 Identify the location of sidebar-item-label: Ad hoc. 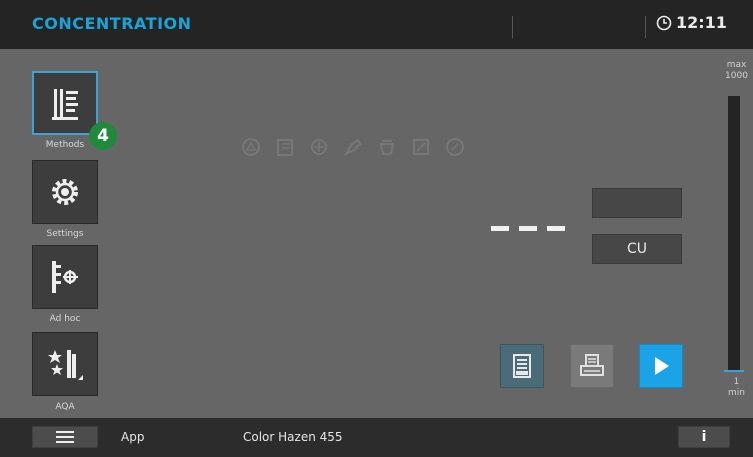
(65, 319).